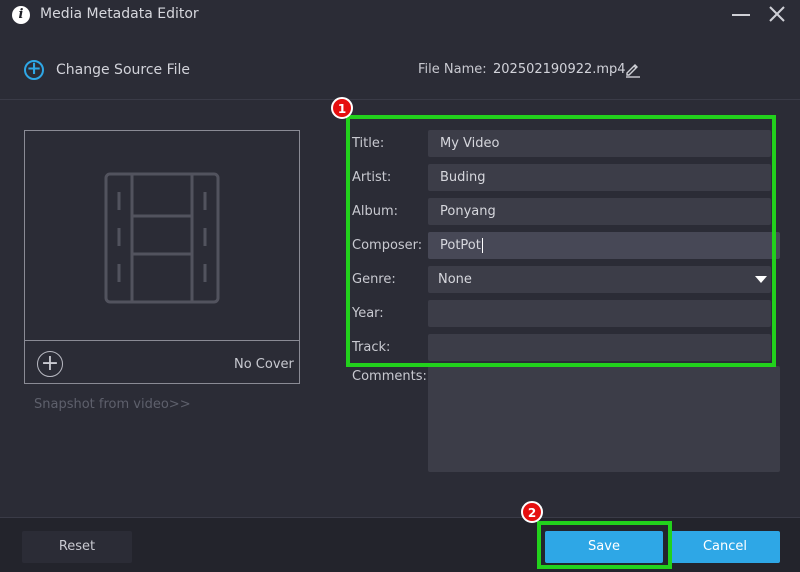 This screenshot has height=572, width=800. Describe the element at coordinates (112, 404) in the screenshot. I see `snapshot-from-video-link: Snapshot from video>>` at that location.